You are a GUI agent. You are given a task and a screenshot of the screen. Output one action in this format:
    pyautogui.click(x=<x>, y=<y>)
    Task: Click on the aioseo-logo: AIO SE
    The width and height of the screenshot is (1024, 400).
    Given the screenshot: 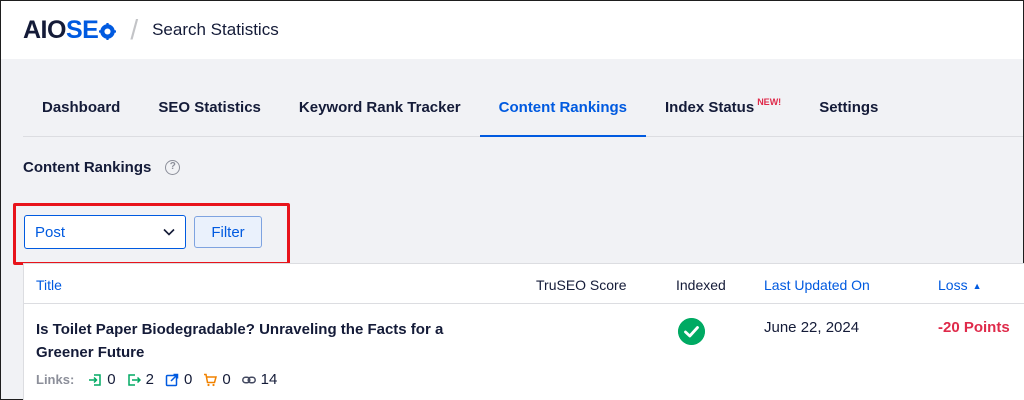 What is the action you would take?
    pyautogui.click(x=70, y=30)
    